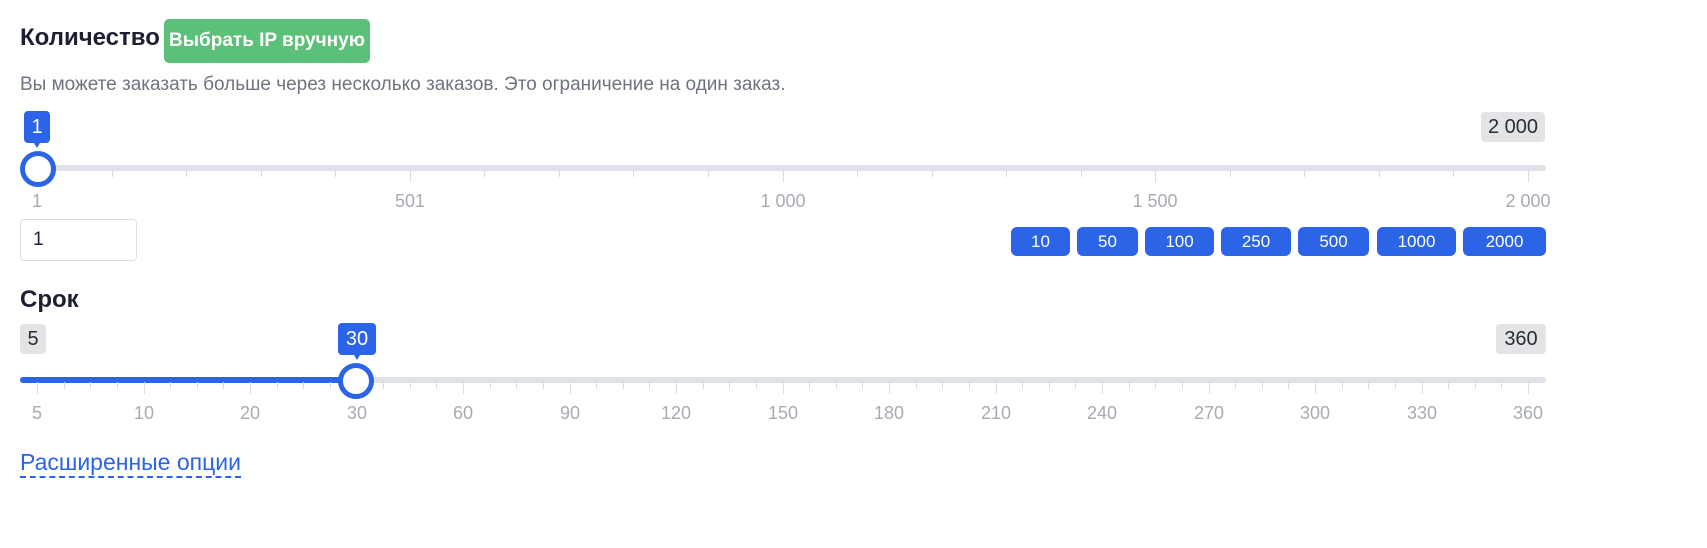 Image resolution: width=1707 pixels, height=548 pixels. What do you see at coordinates (791, 168) in the screenshot?
I see `quantity-slider-track` at bounding box center [791, 168].